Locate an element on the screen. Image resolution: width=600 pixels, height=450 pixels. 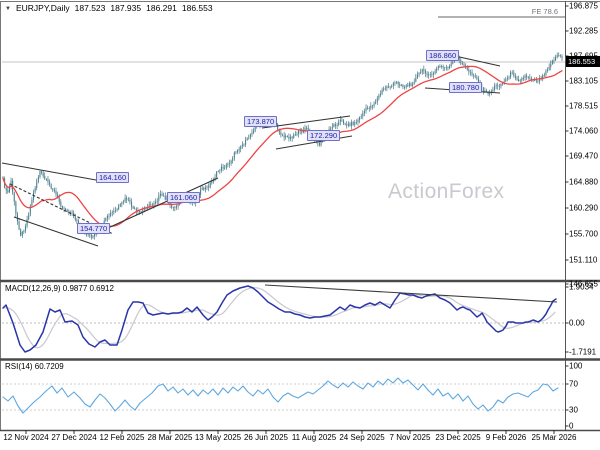
symbol-label: EURJPY,Daily is located at coordinates (42, 8).